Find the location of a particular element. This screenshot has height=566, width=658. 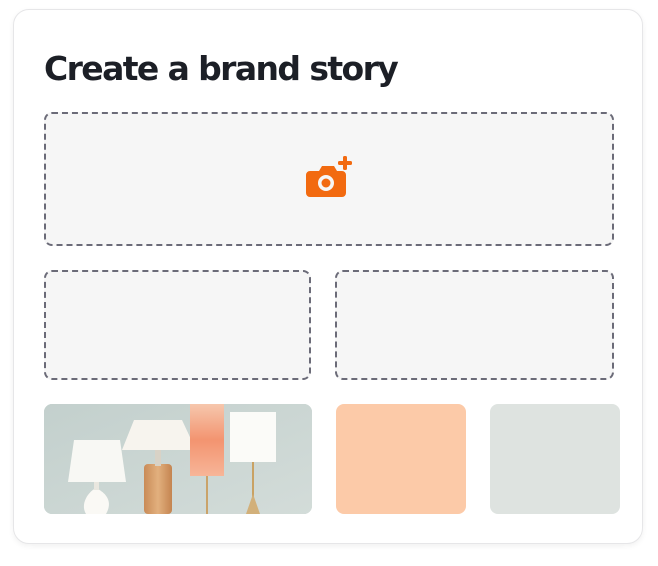

camera-plus-icon is located at coordinates (329, 176).